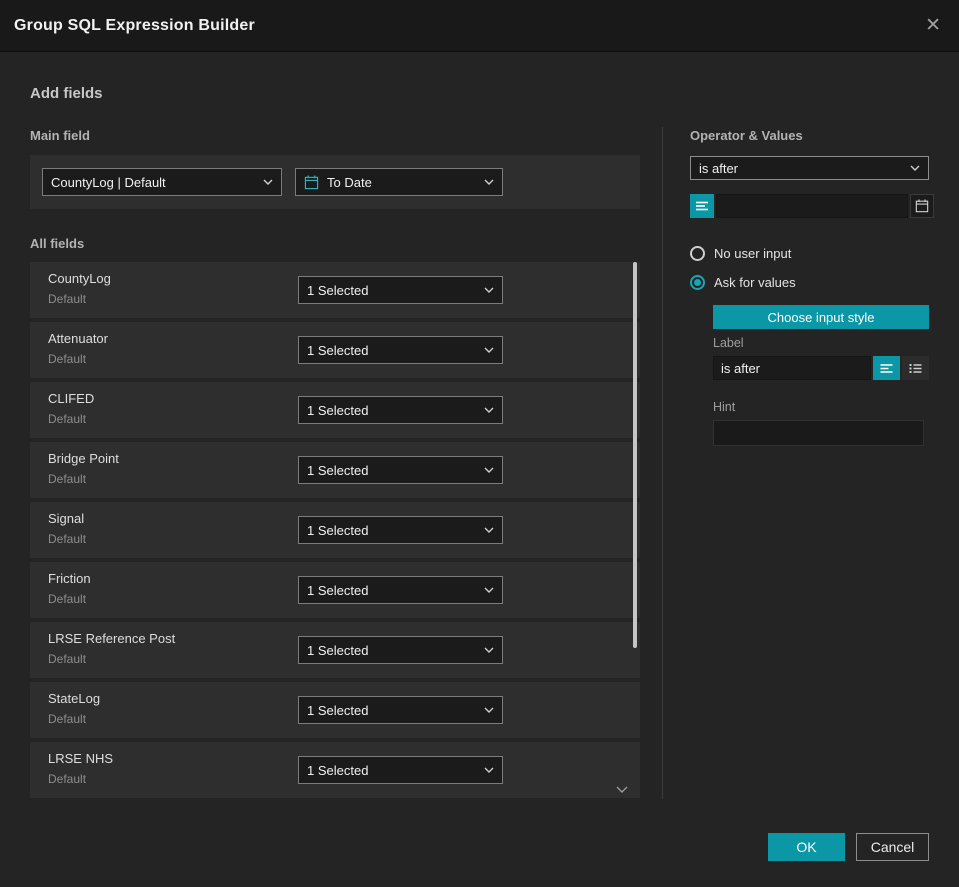 This screenshot has height=887, width=959. I want to click on all-fields-label: All fields, so click(57, 243).